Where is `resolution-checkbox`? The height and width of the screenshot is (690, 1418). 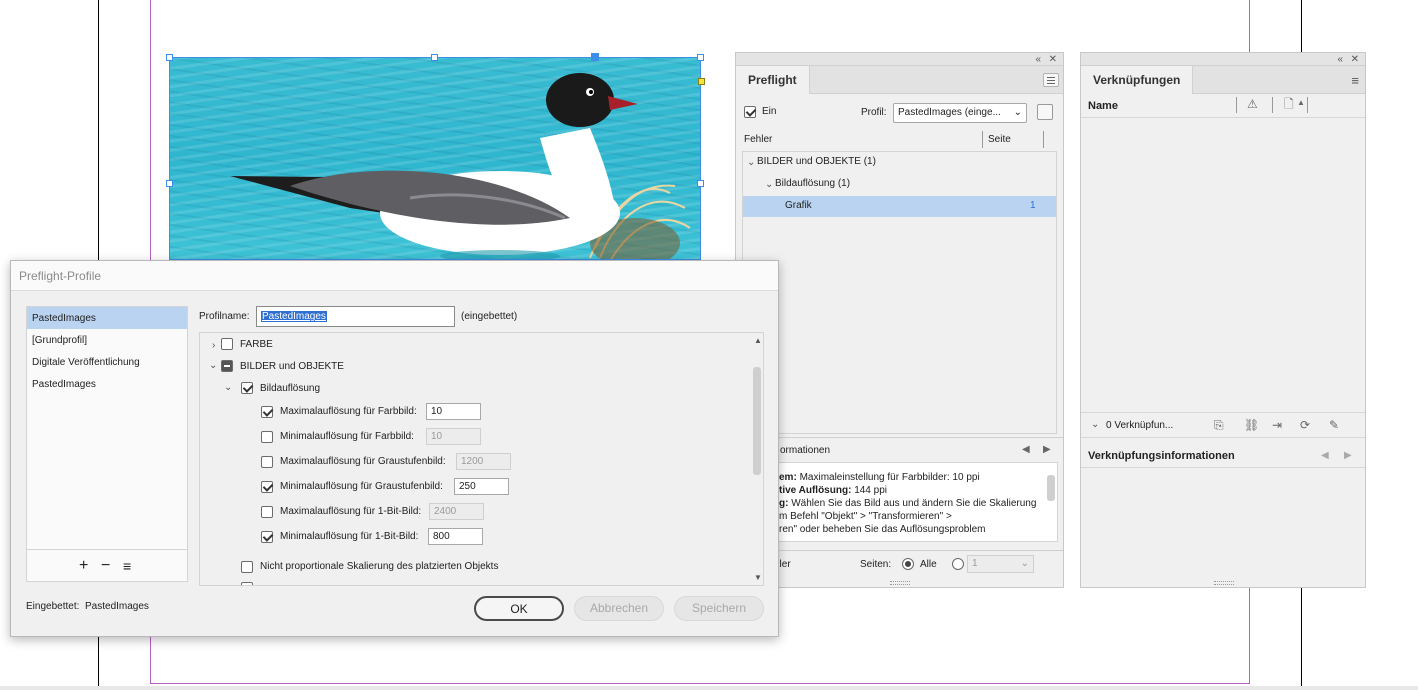
resolution-checkbox is located at coordinates (247, 388).